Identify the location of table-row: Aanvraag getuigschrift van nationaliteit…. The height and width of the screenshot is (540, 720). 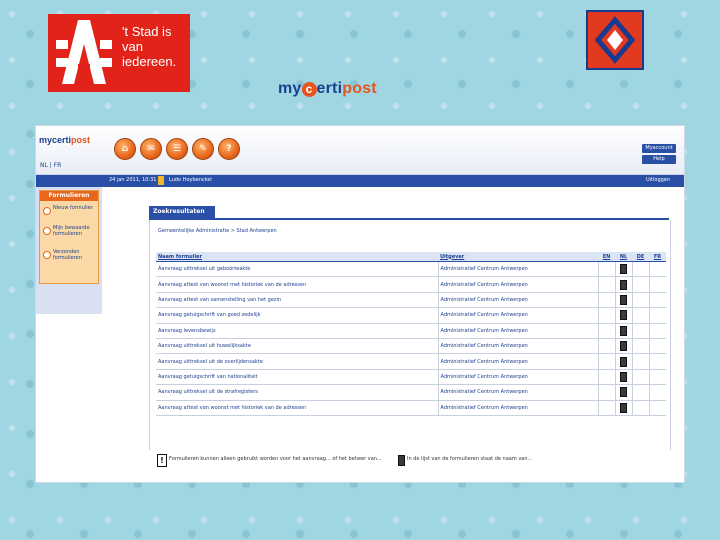
(411, 377).